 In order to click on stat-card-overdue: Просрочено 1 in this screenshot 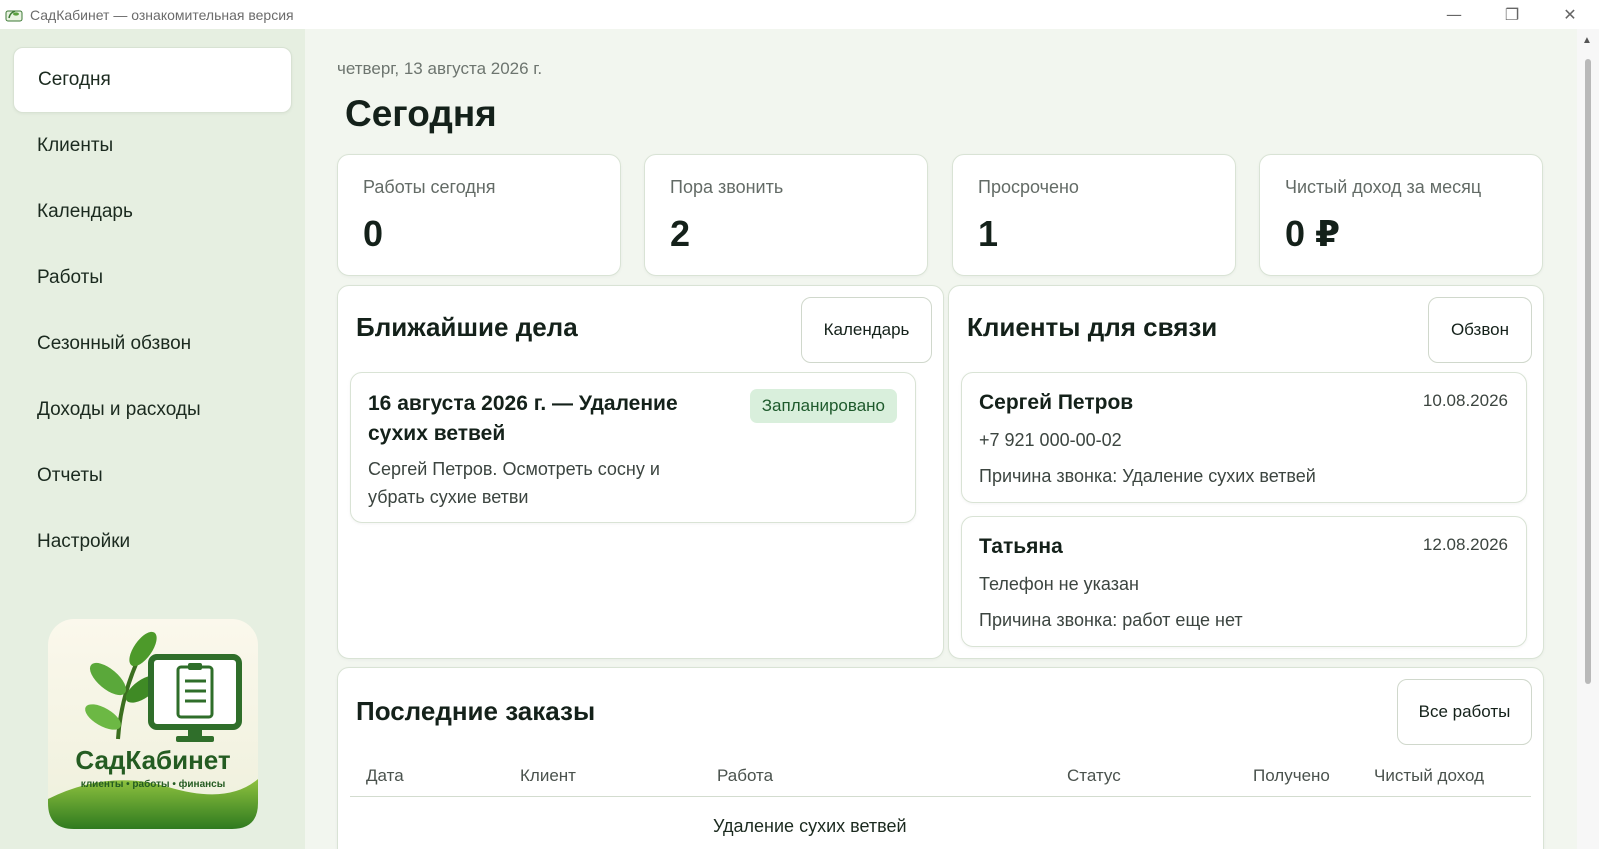, I will do `click(1094, 215)`.